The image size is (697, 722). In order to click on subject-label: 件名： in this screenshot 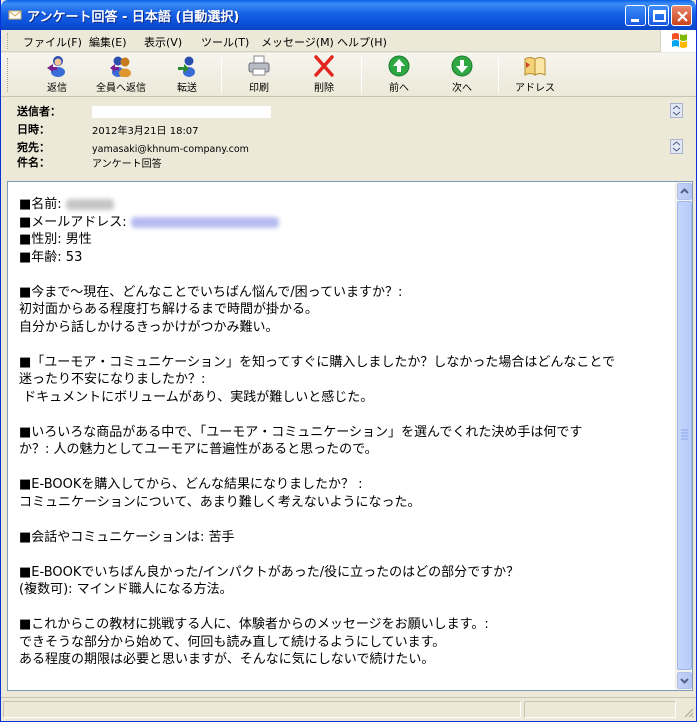, I will do `click(33, 162)`.